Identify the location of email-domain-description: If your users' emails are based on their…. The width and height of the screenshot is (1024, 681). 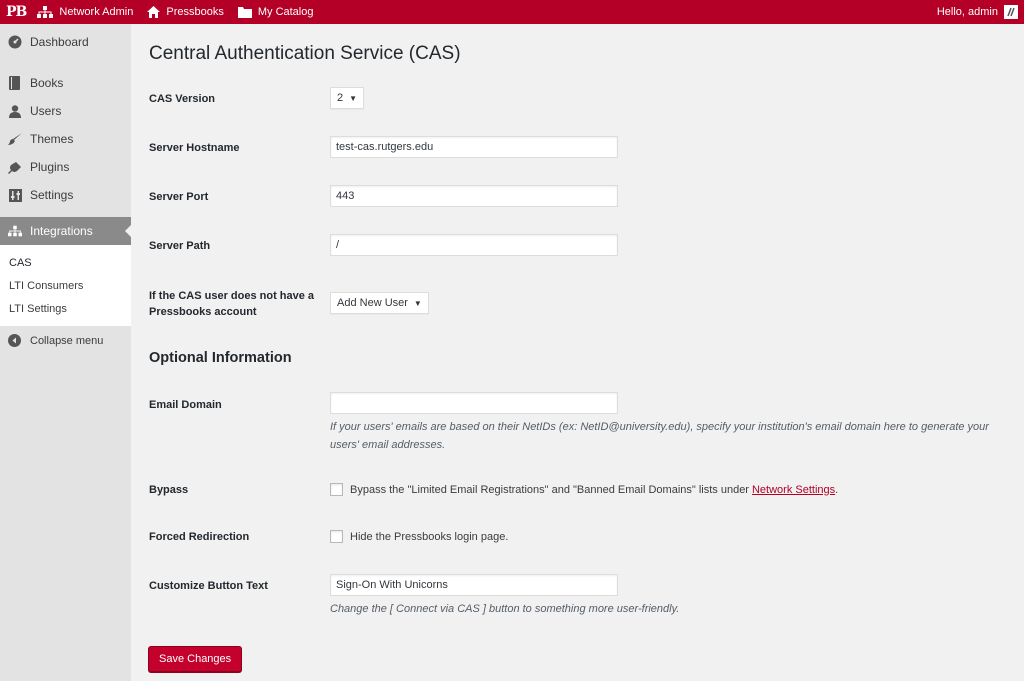
(659, 436).